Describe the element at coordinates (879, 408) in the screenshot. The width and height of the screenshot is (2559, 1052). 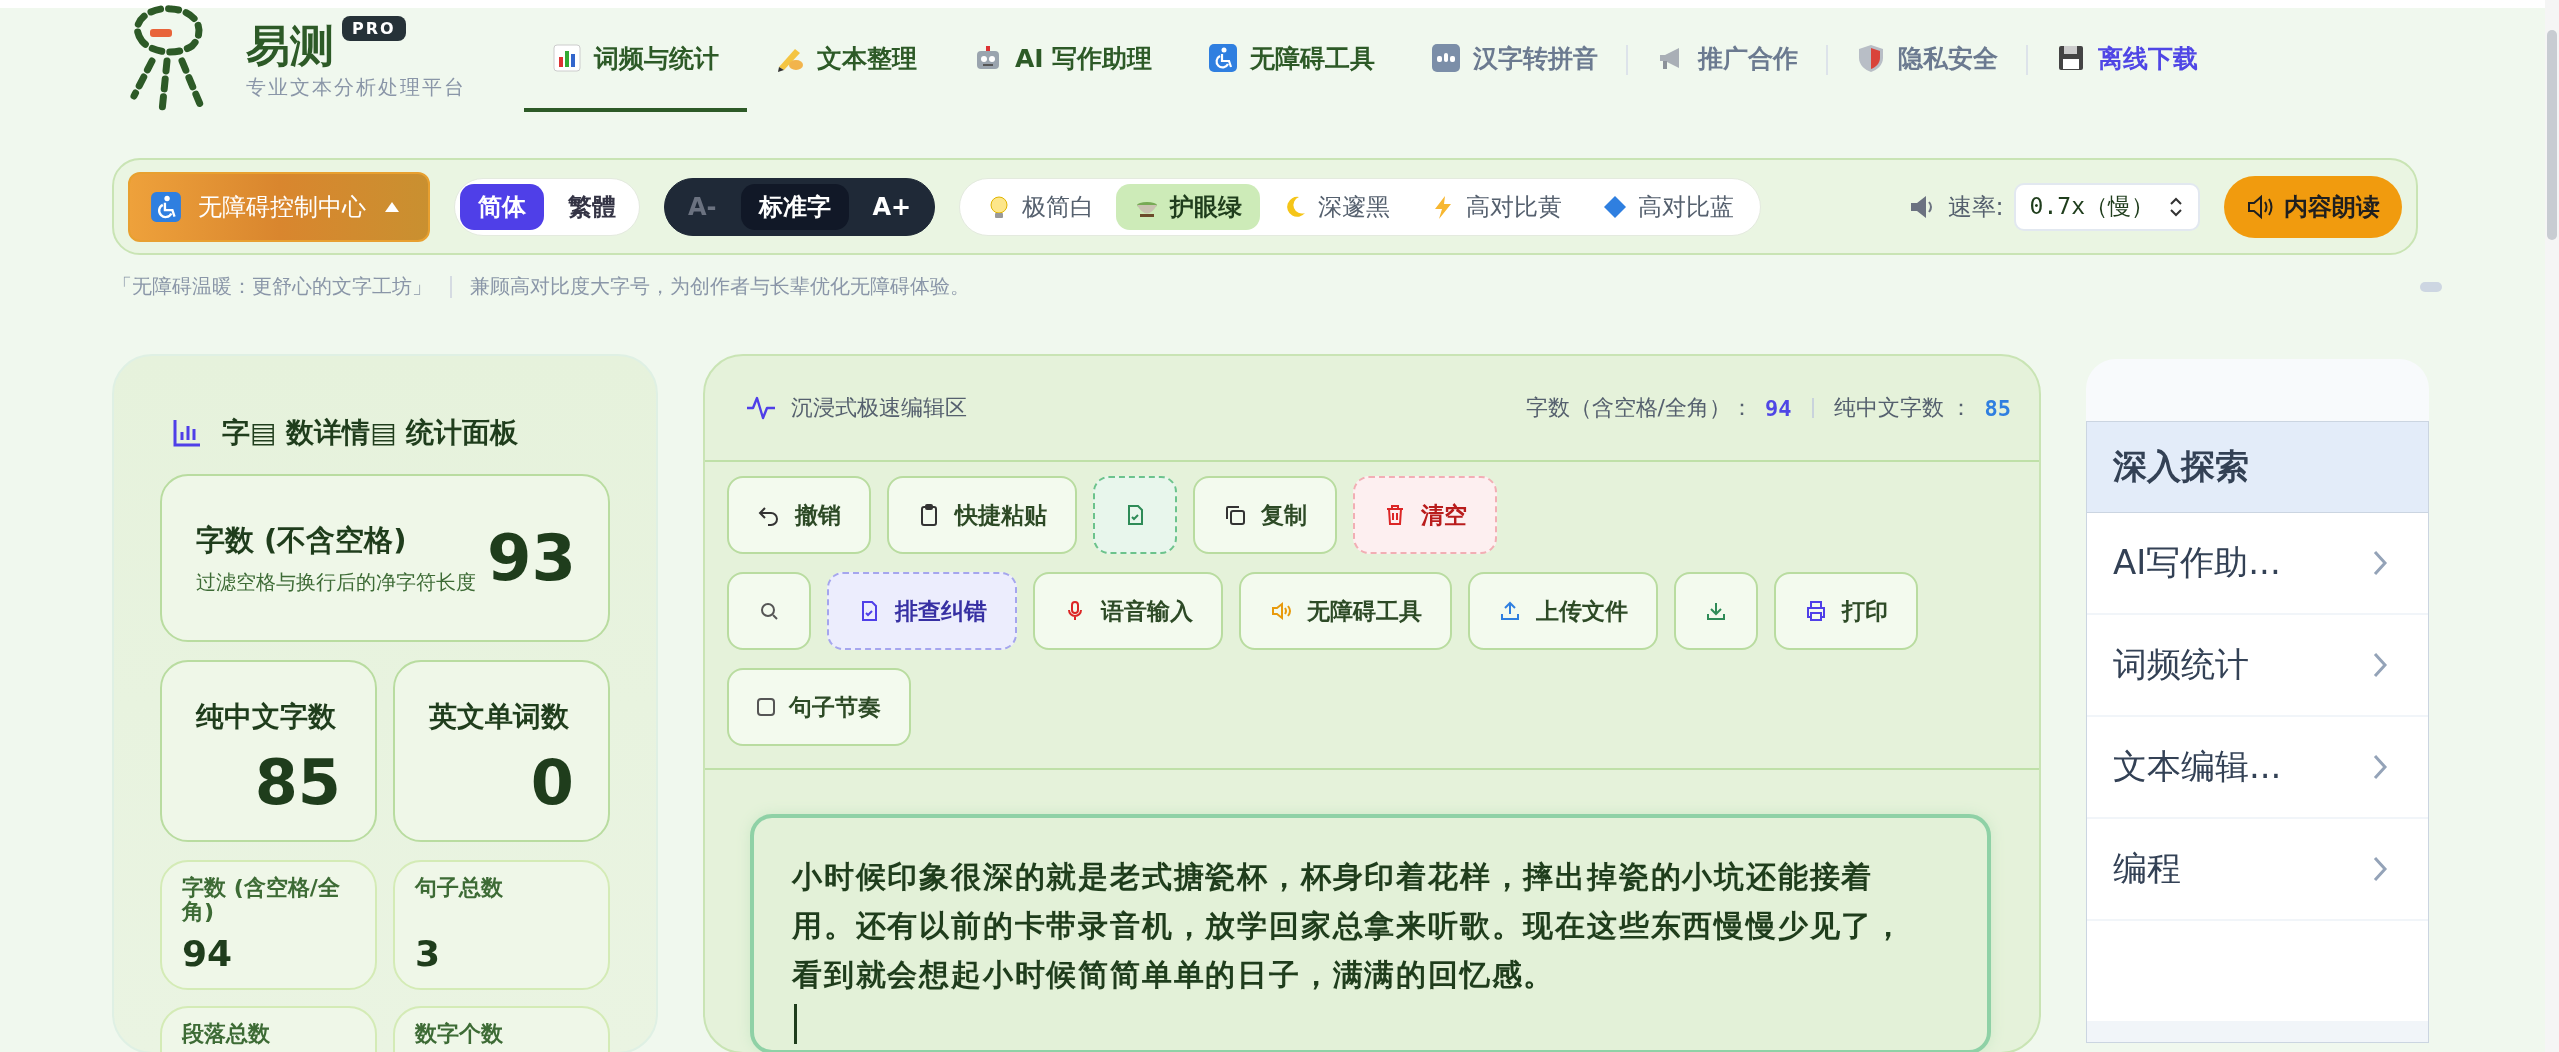
I see `editor-title: 沉浸式极速编辑区` at that location.